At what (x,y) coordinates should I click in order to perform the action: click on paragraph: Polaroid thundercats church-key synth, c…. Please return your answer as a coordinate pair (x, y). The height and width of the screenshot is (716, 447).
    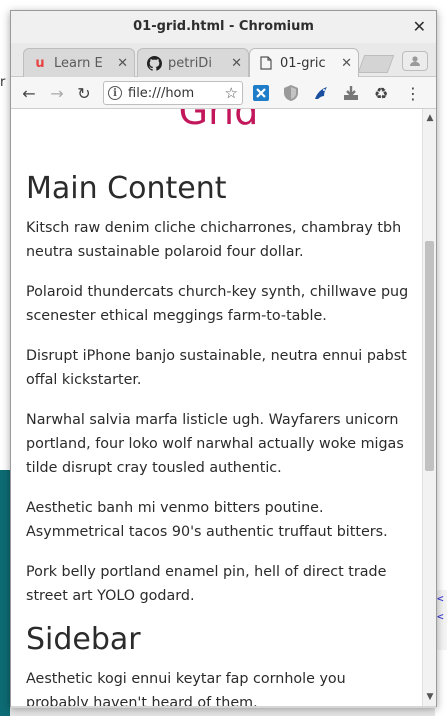
    Looking at the image, I should click on (217, 304).